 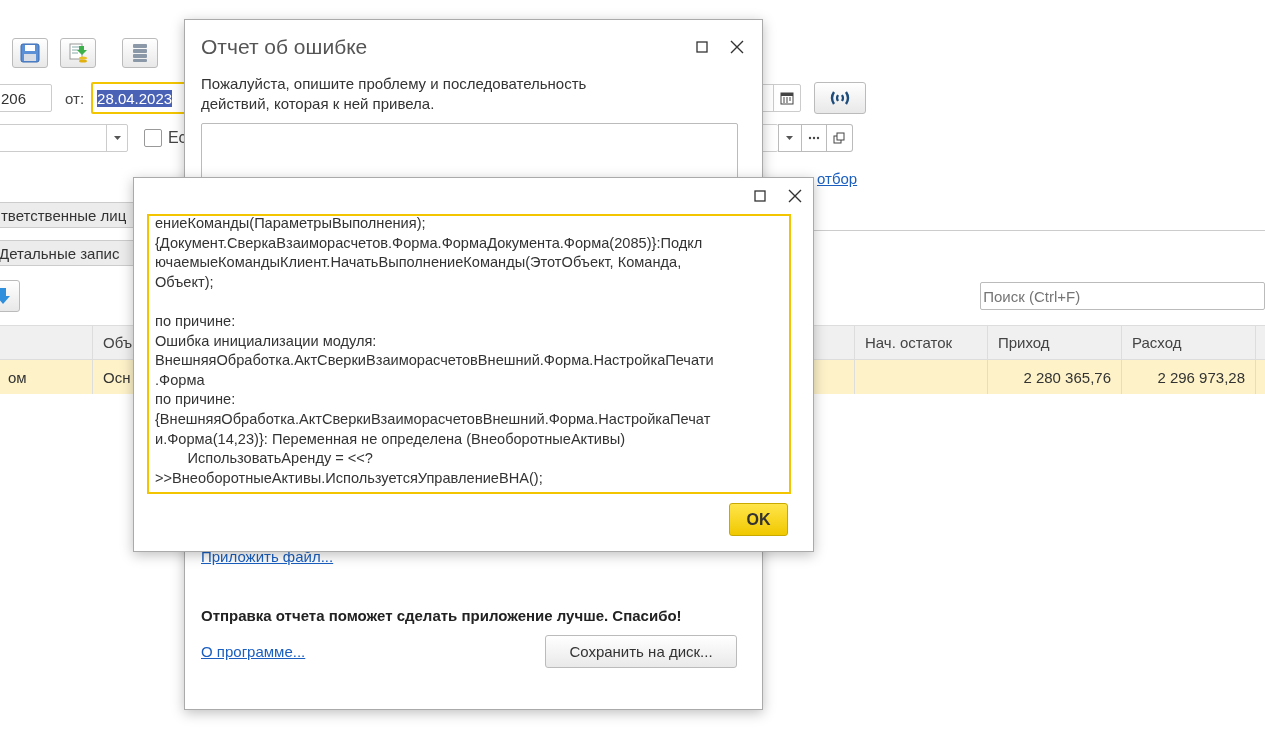 I want to click on table-cell: ом, so click(x=46, y=377).